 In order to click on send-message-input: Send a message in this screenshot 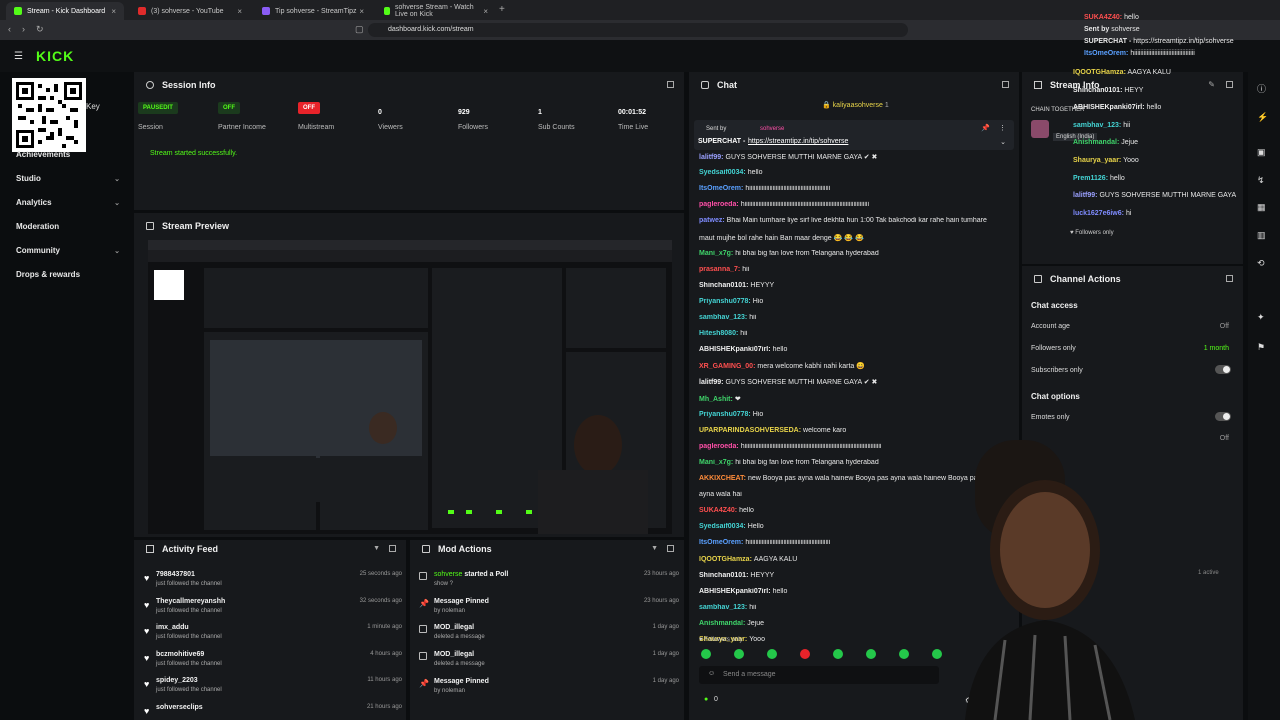, I will do `click(819, 675)`.